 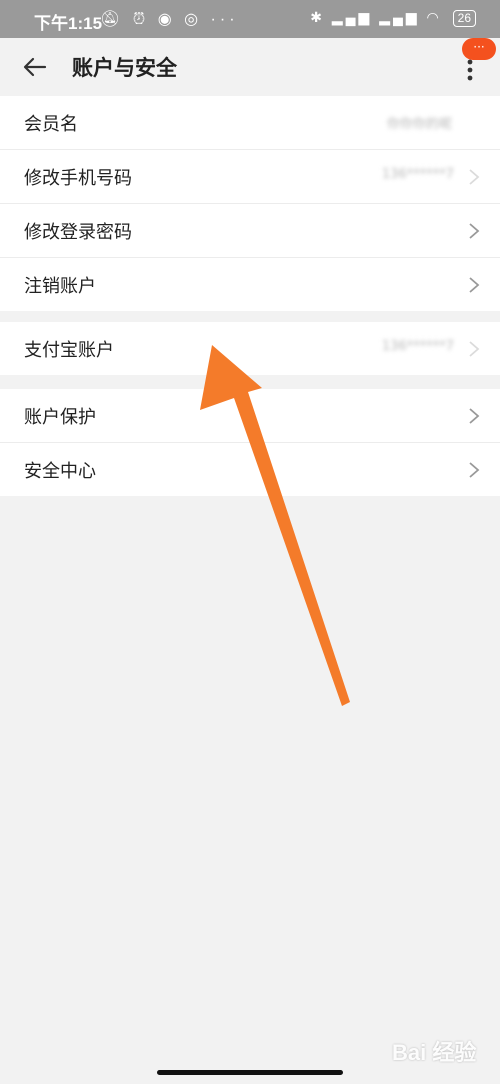 I want to click on watermark-text: Bai 经验, so click(x=434, y=1052).